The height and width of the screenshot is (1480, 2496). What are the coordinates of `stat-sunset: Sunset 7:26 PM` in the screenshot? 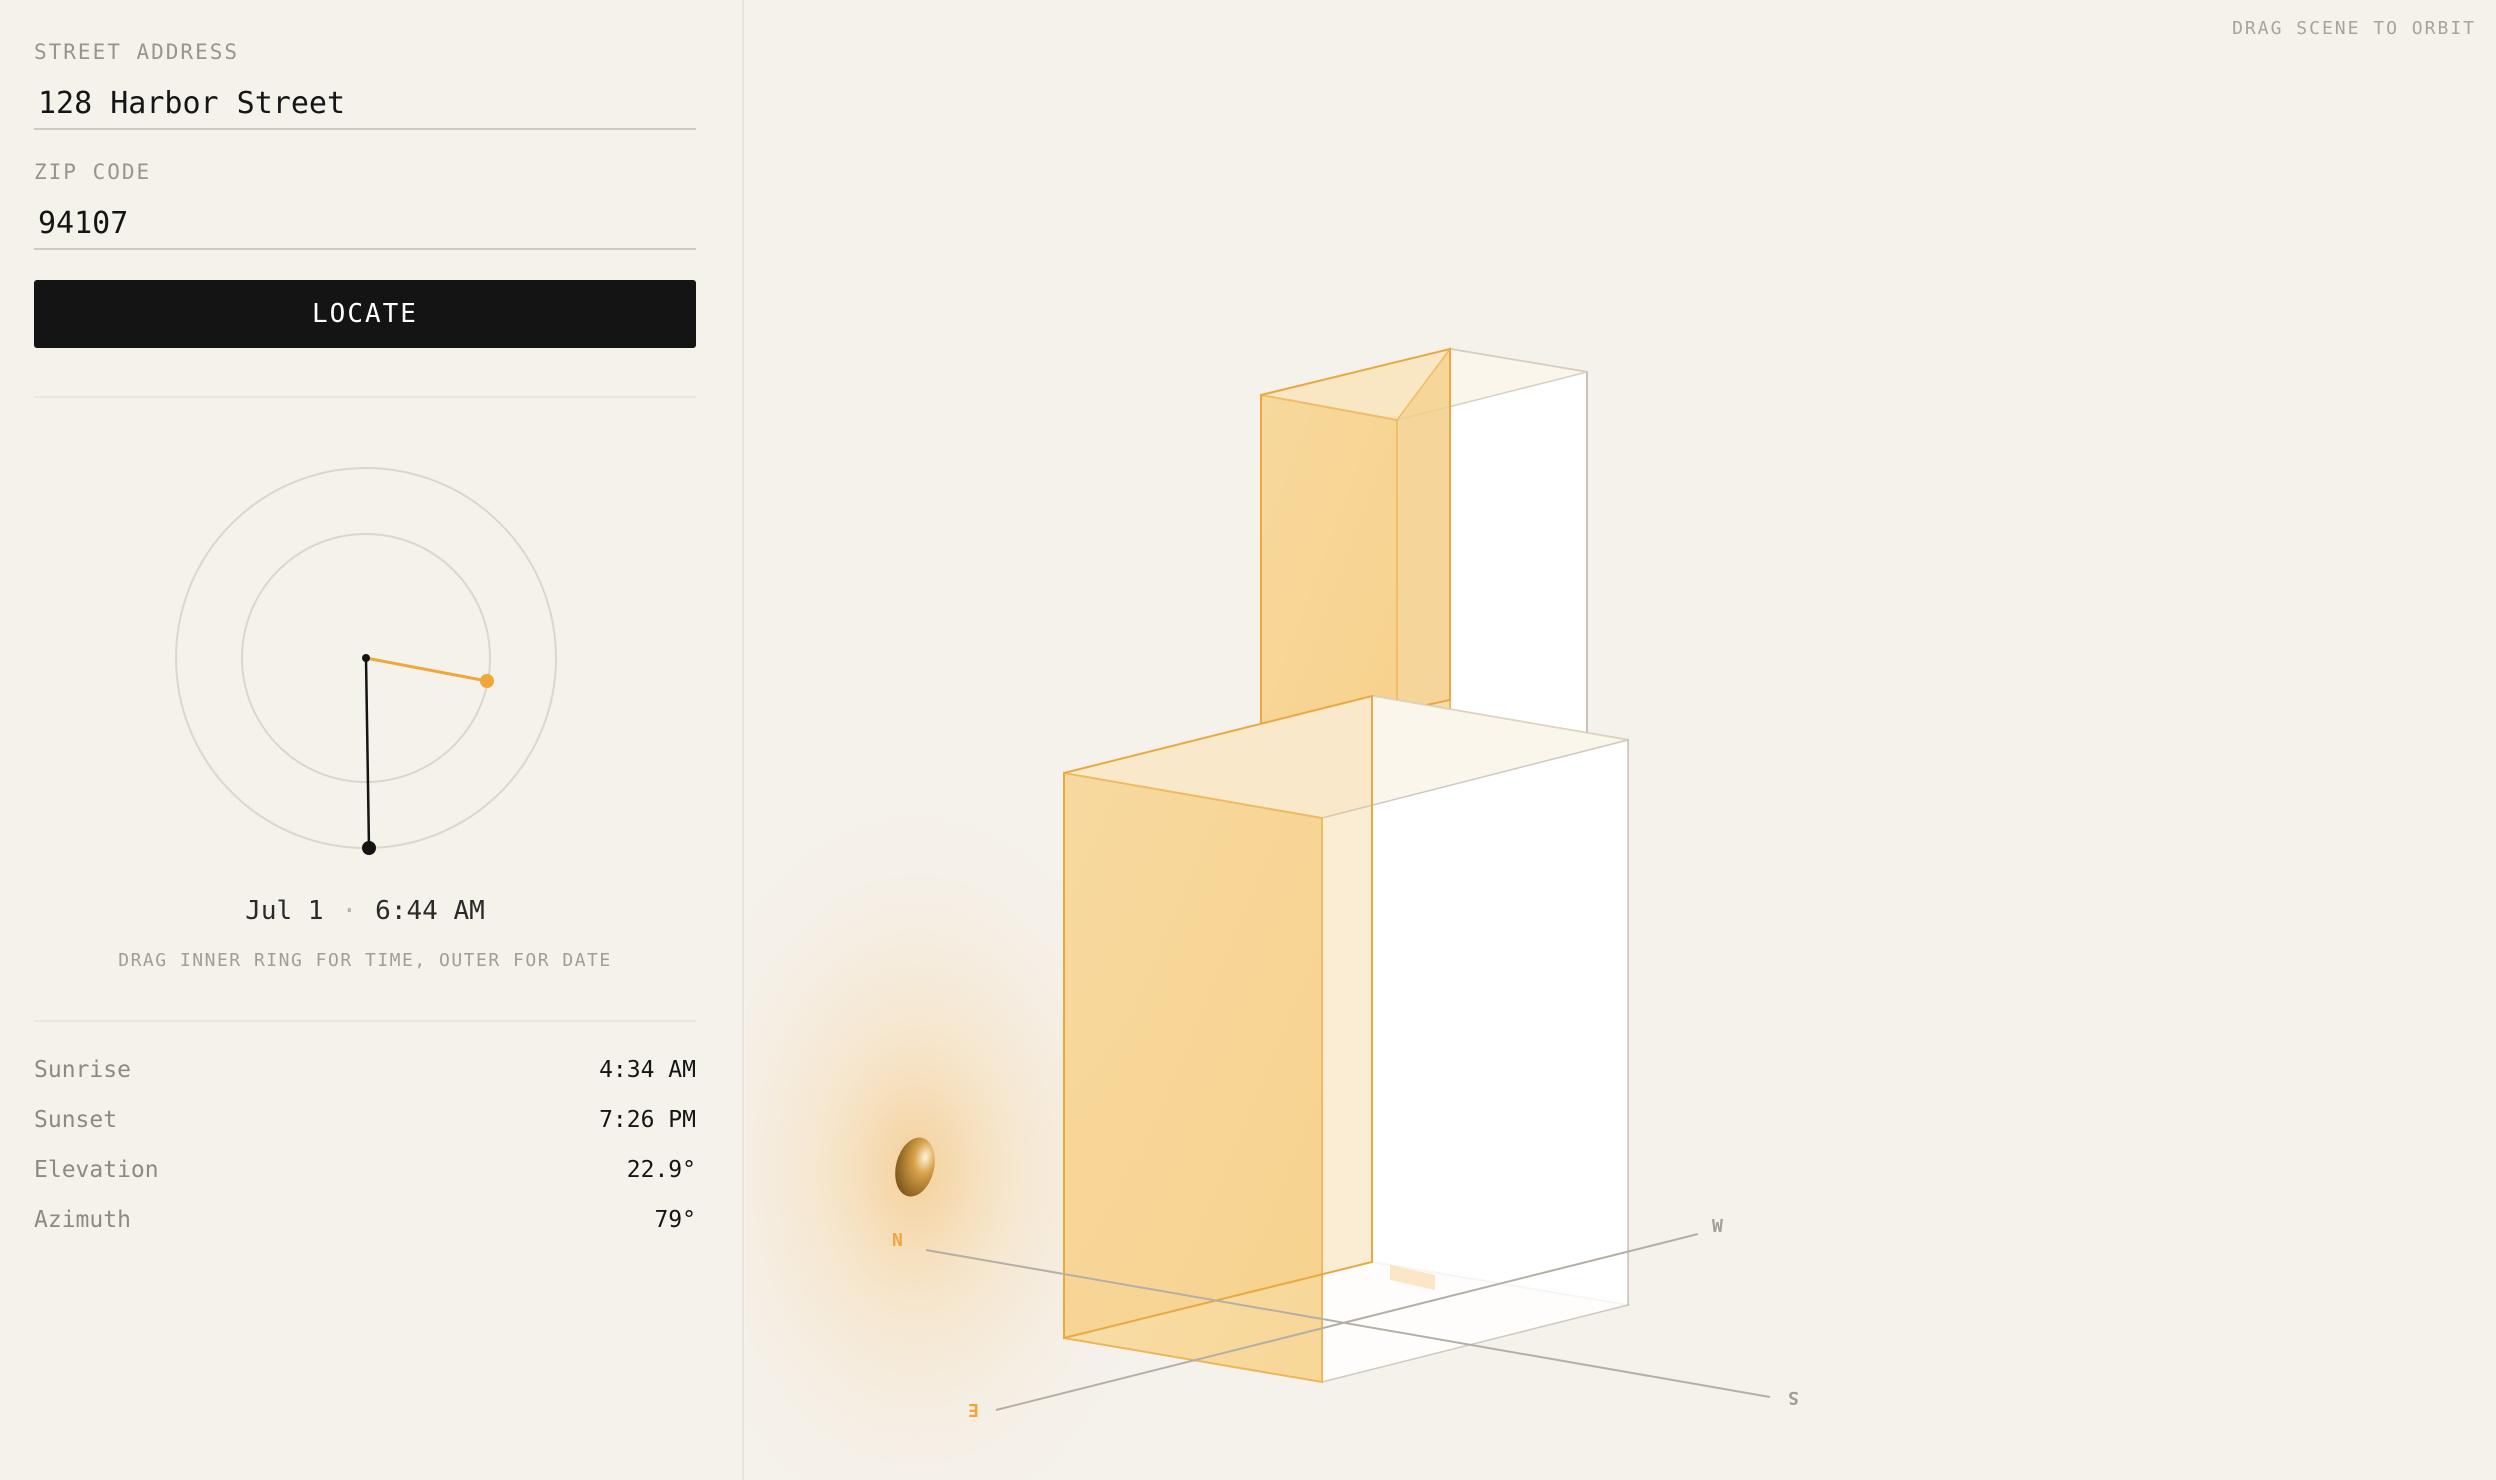 It's located at (365, 1120).